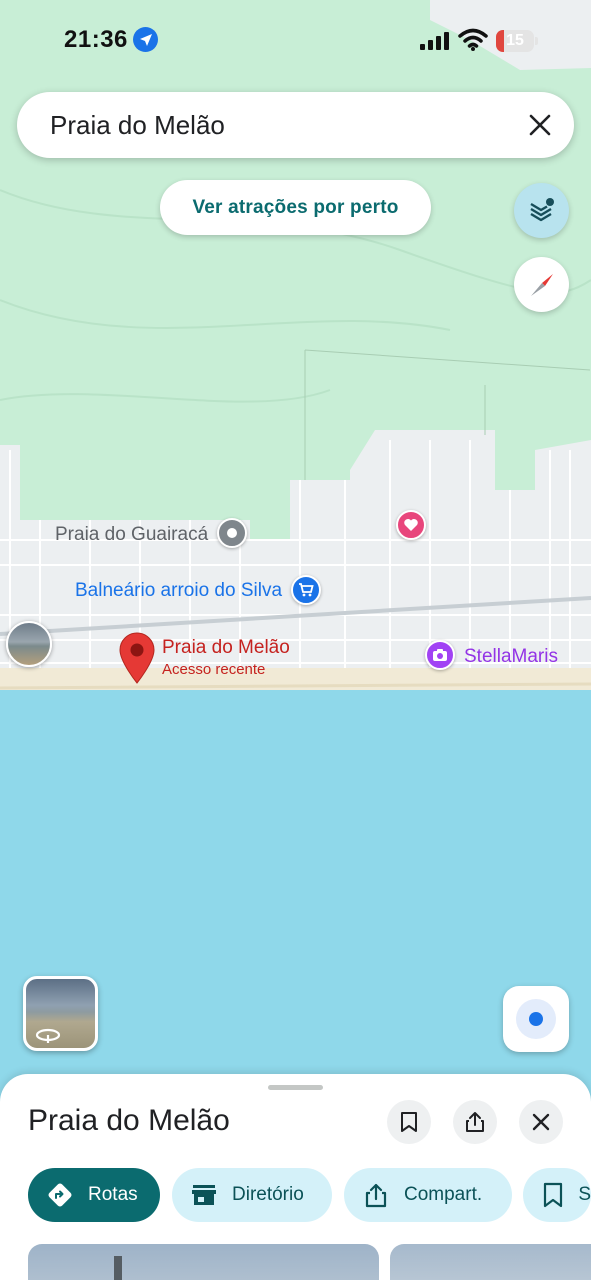 This screenshot has width=591, height=1280. What do you see at coordinates (295, 125) in the screenshot?
I see `search-bar: Praia do Melão` at bounding box center [295, 125].